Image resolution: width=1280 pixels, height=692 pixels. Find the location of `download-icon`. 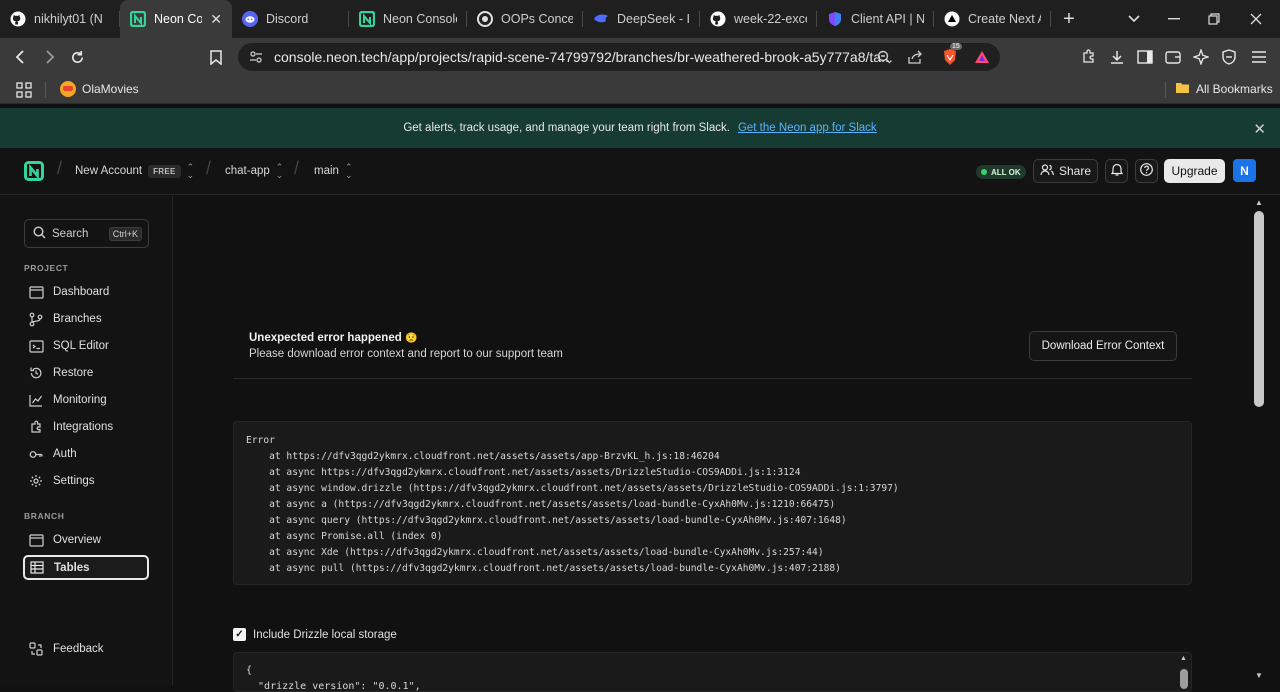

download-icon is located at coordinates (1117, 57).